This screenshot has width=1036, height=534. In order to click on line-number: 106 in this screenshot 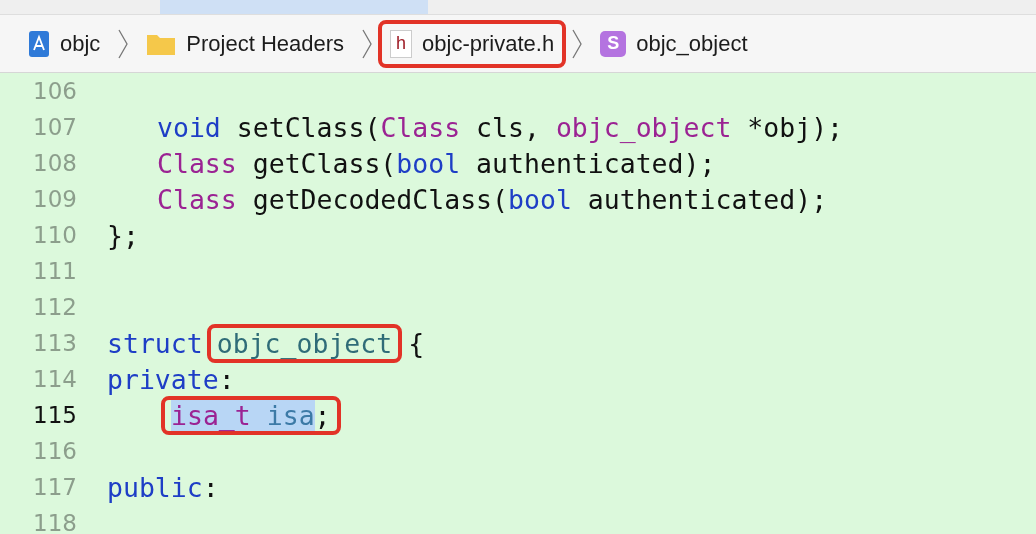, I will do `click(54, 91)`.